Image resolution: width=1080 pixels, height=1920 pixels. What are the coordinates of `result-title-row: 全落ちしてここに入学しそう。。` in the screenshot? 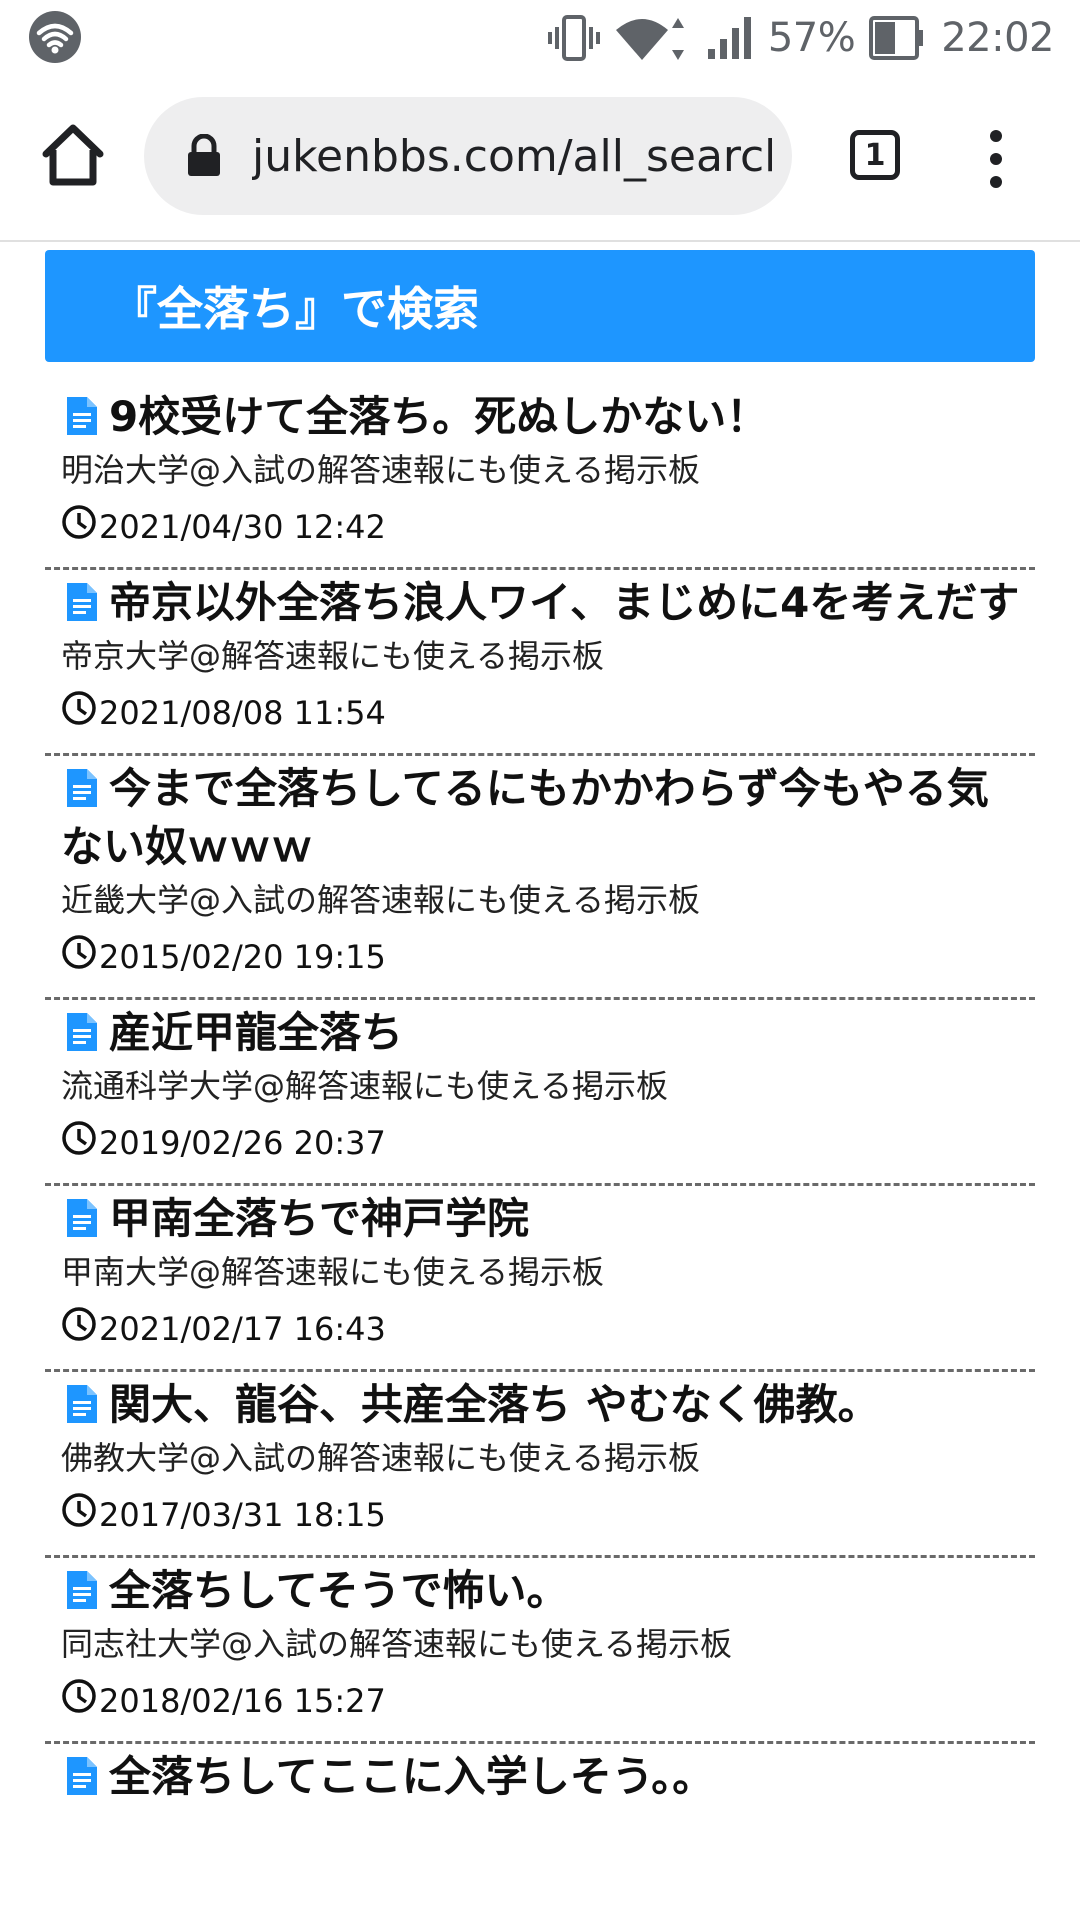 It's located at (548, 1775).